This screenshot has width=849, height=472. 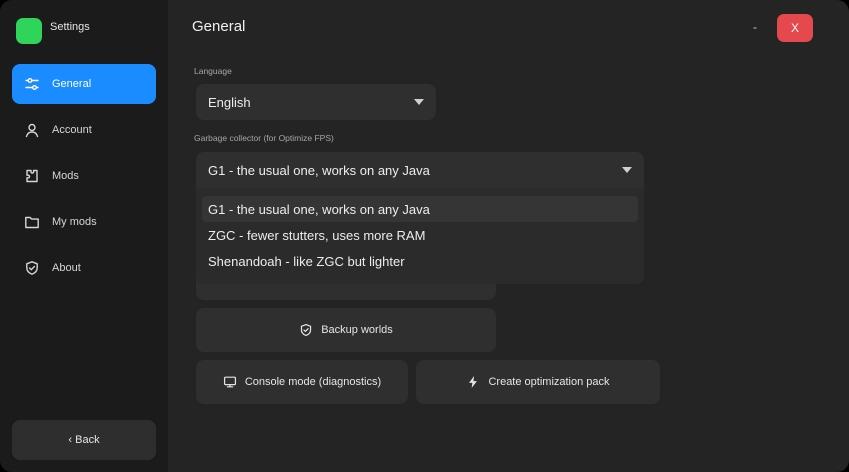 What do you see at coordinates (65, 176) in the screenshot?
I see `sidebar-item-label: Mods` at bounding box center [65, 176].